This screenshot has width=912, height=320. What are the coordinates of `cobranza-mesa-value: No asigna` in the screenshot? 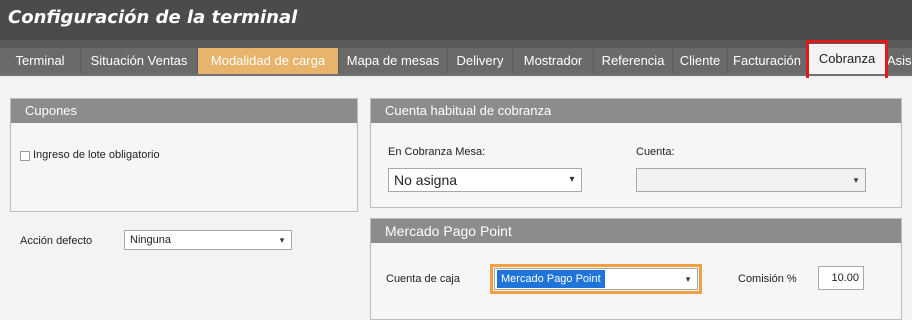 It's located at (426, 180).